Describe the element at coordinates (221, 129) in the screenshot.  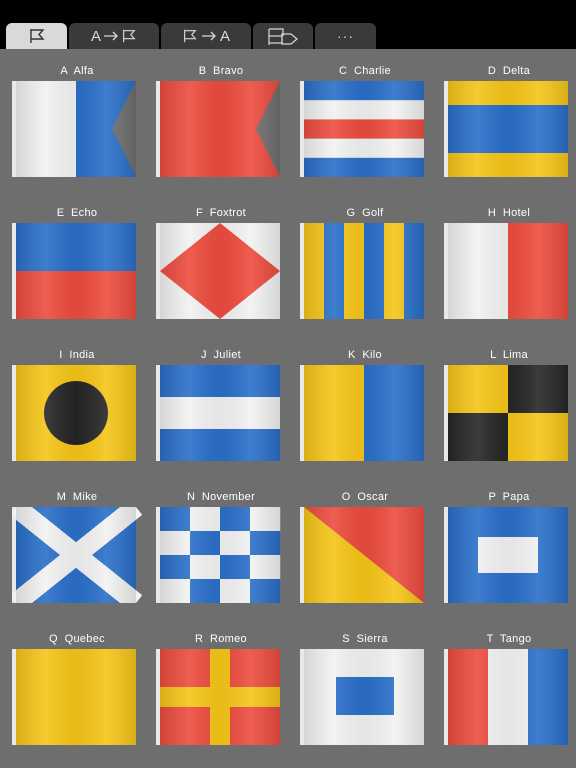
I see `flag-bravo-image` at that location.